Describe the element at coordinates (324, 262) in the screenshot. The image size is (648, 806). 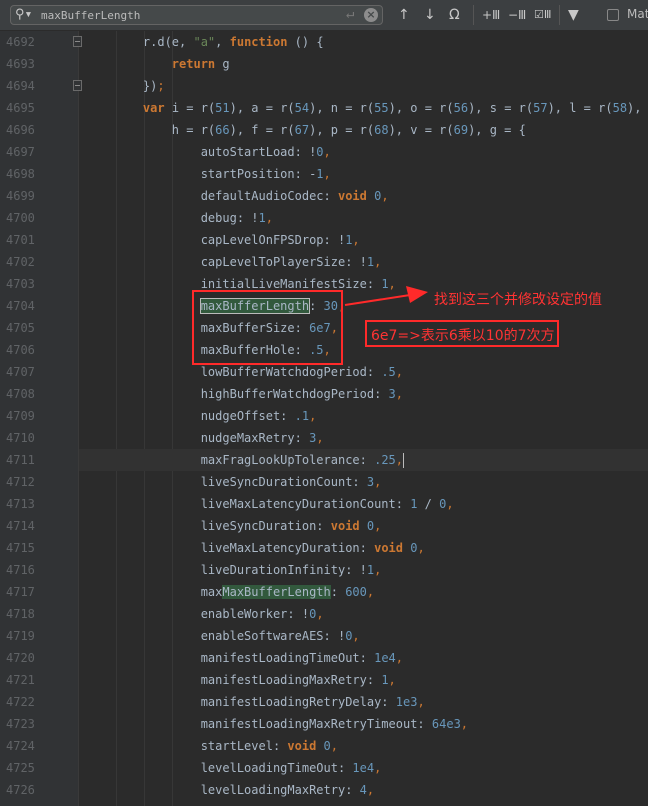
I see `code-line: 4702 capLevelToPlayerSize: !1,` at that location.